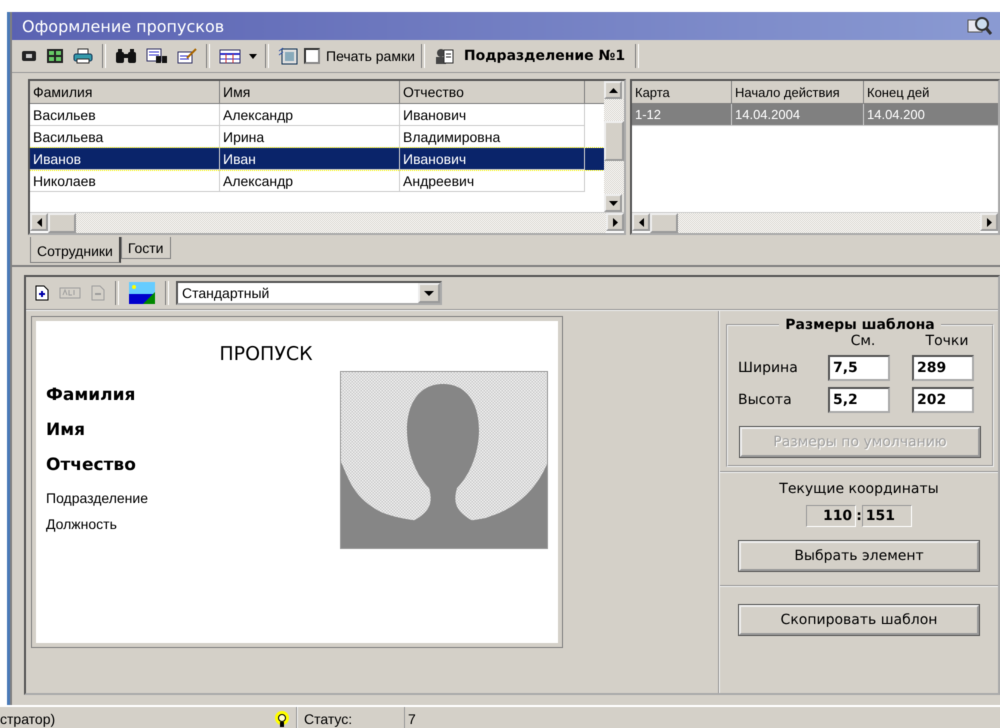  I want to click on table-cell: 1-12, so click(682, 115).